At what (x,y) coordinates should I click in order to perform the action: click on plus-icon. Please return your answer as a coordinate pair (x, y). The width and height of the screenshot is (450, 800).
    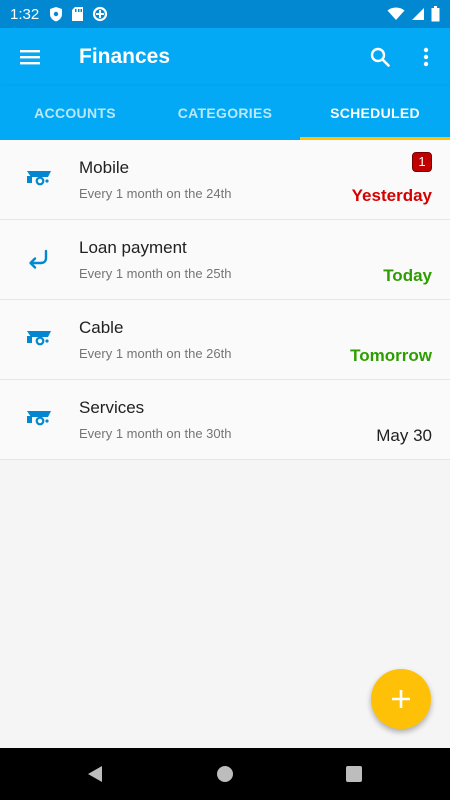
    Looking at the image, I should click on (401, 699).